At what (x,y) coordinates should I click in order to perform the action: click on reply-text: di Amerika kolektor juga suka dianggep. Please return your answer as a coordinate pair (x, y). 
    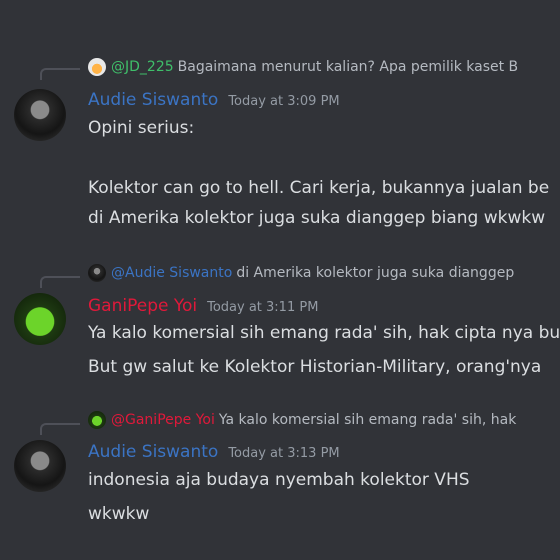
    Looking at the image, I should click on (375, 273).